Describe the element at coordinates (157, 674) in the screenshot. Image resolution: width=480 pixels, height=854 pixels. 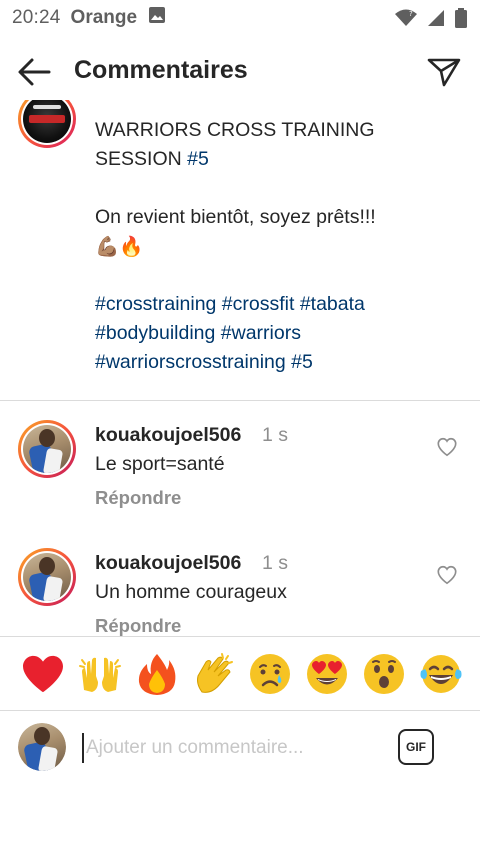
I see `emoji-fire` at that location.